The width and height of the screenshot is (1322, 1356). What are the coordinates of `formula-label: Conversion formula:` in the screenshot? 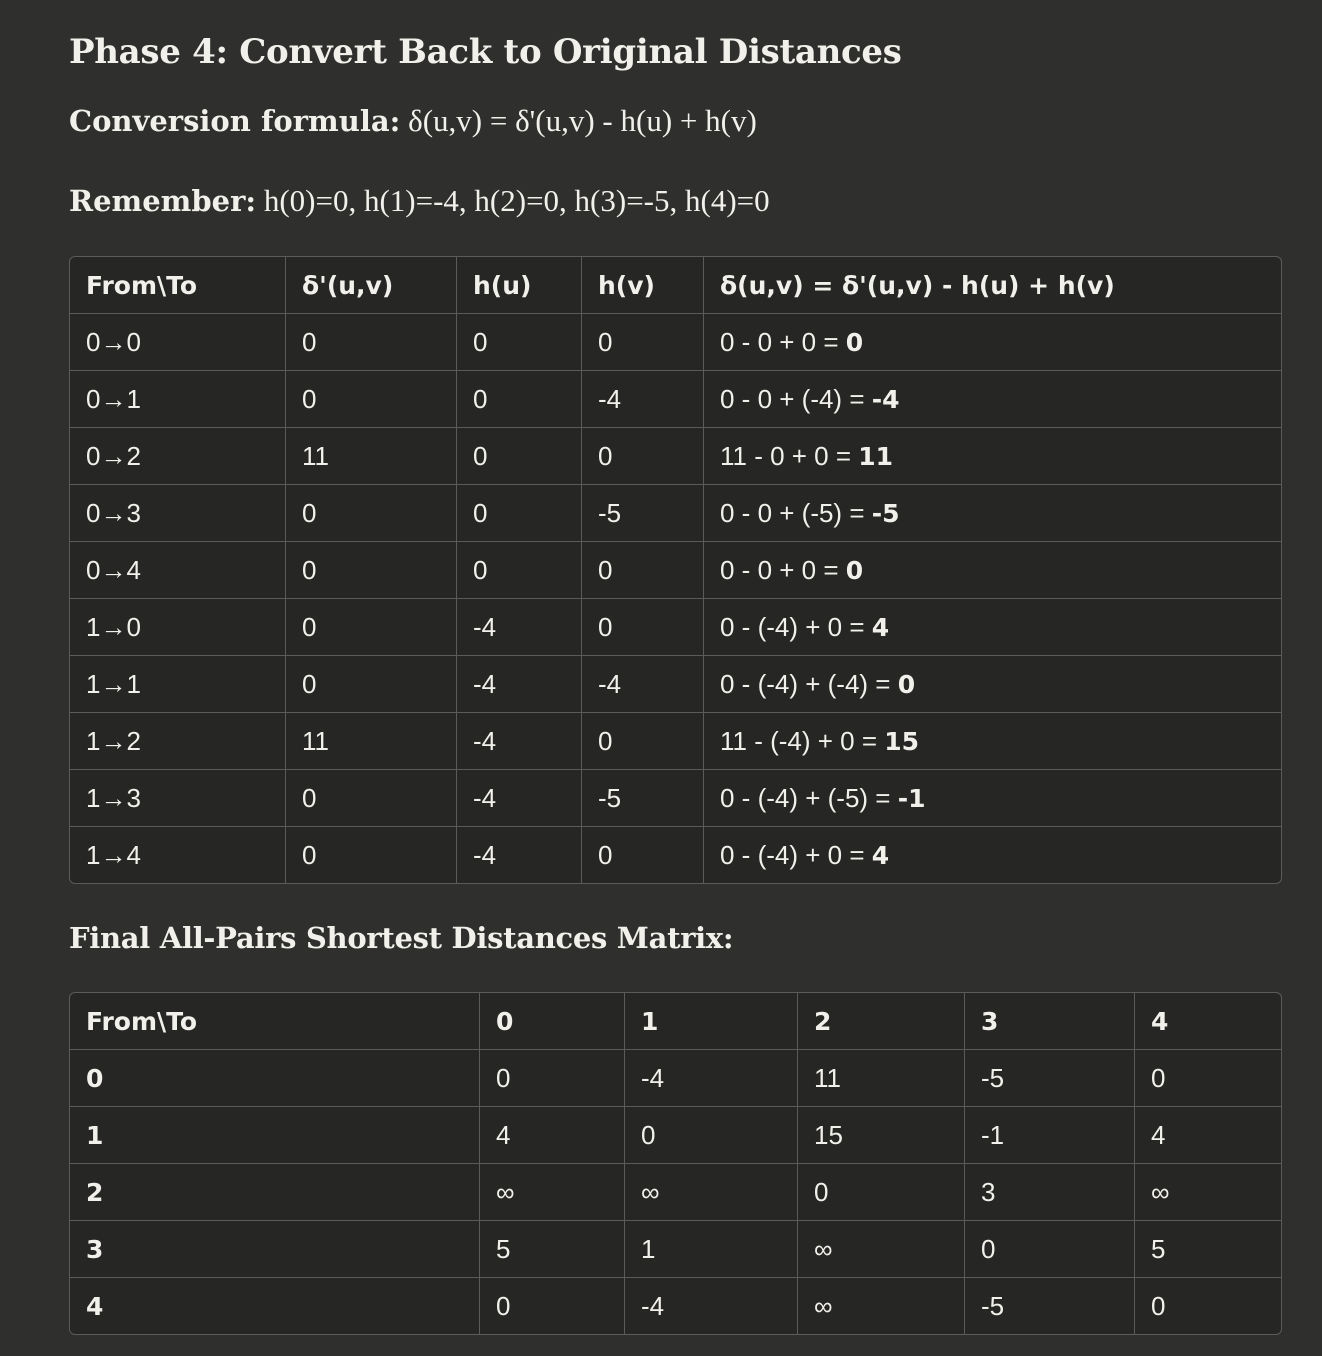 It's located at (235, 121).